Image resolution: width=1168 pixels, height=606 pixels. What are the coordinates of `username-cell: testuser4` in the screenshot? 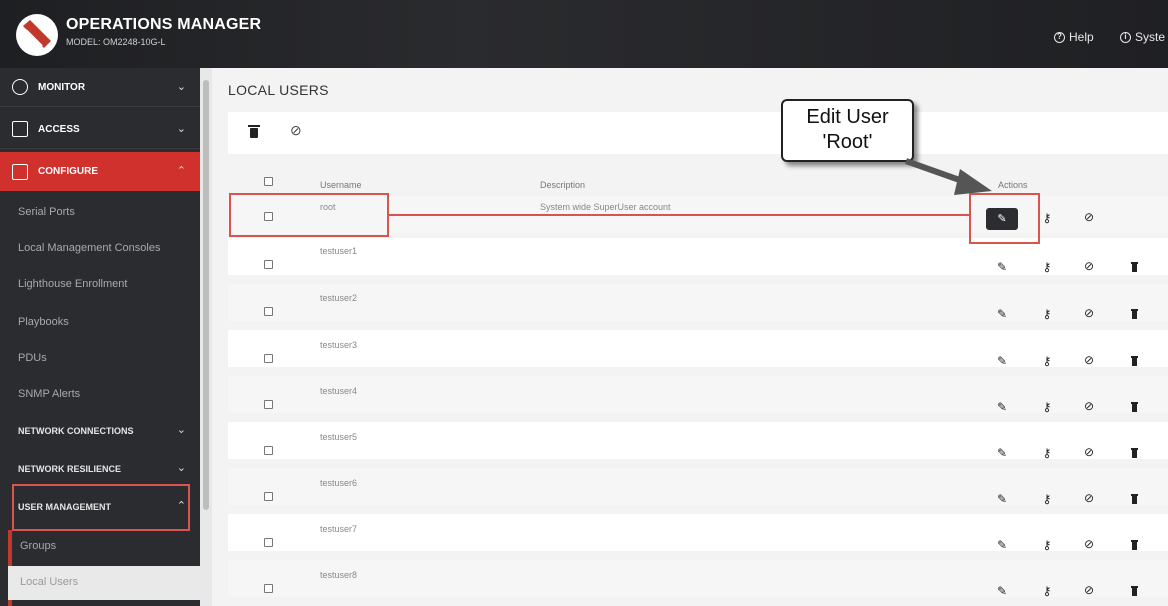 It's located at (339, 391).